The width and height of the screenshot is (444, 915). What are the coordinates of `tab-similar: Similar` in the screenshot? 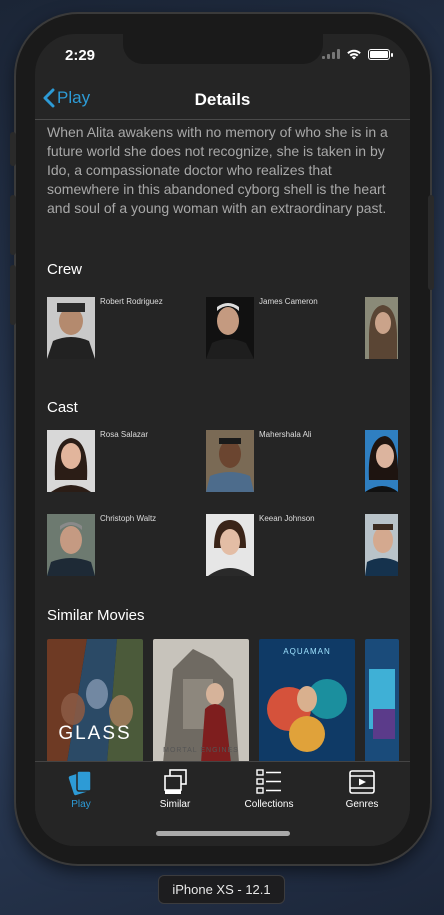 It's located at (175, 788).